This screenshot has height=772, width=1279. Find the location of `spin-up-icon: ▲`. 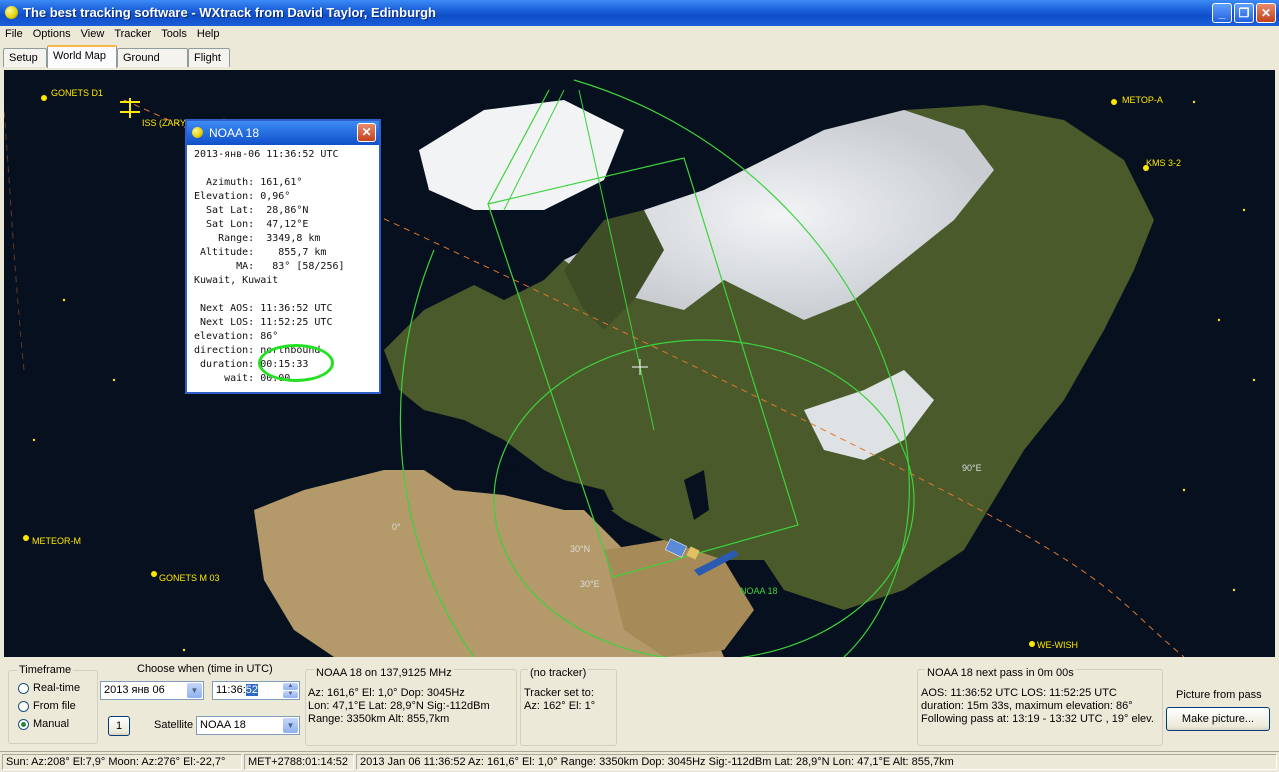

spin-up-icon: ▲ is located at coordinates (290, 686).